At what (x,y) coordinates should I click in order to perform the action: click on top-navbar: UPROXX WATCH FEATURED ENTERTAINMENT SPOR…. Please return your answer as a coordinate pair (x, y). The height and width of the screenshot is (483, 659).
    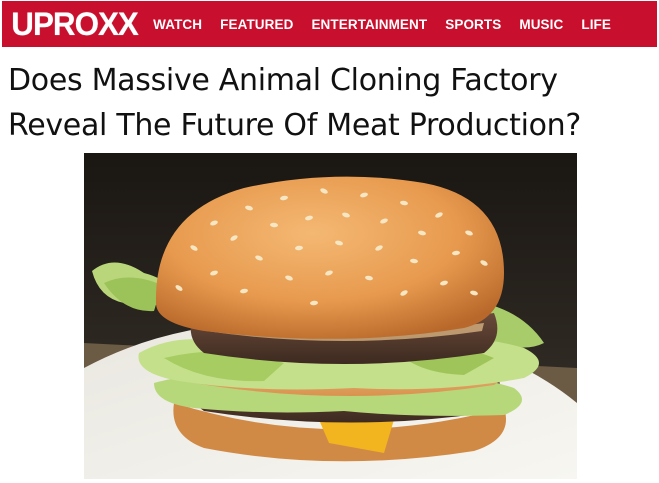
    Looking at the image, I should click on (329, 24).